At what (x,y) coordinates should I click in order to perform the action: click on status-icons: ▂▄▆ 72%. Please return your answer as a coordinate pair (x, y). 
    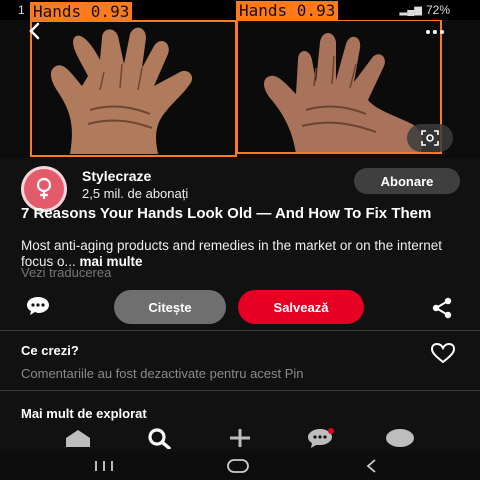
    Looking at the image, I should click on (425, 10).